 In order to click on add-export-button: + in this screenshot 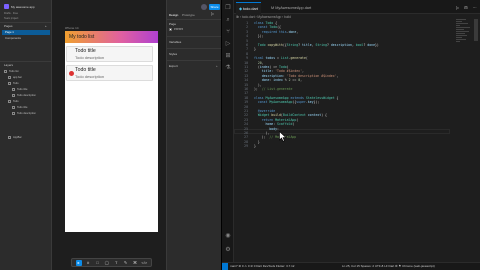, I will do `click(217, 66)`.